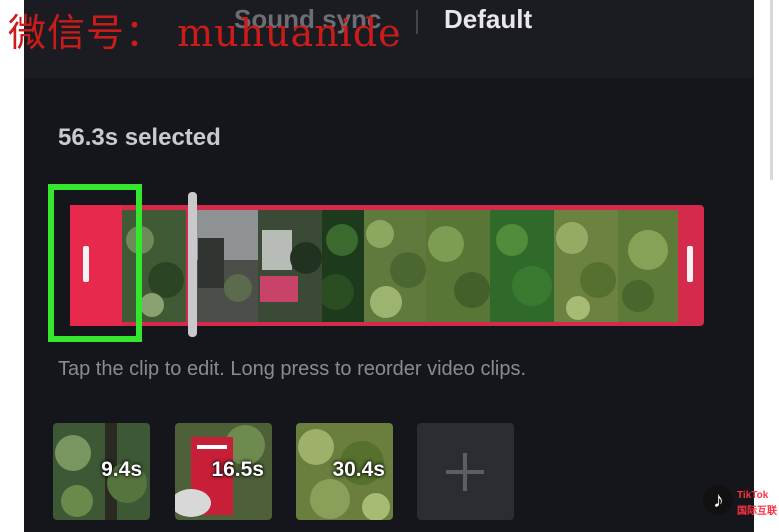 The width and height of the screenshot is (779, 532). What do you see at coordinates (488, 19) in the screenshot?
I see `tab-default: Default` at bounding box center [488, 19].